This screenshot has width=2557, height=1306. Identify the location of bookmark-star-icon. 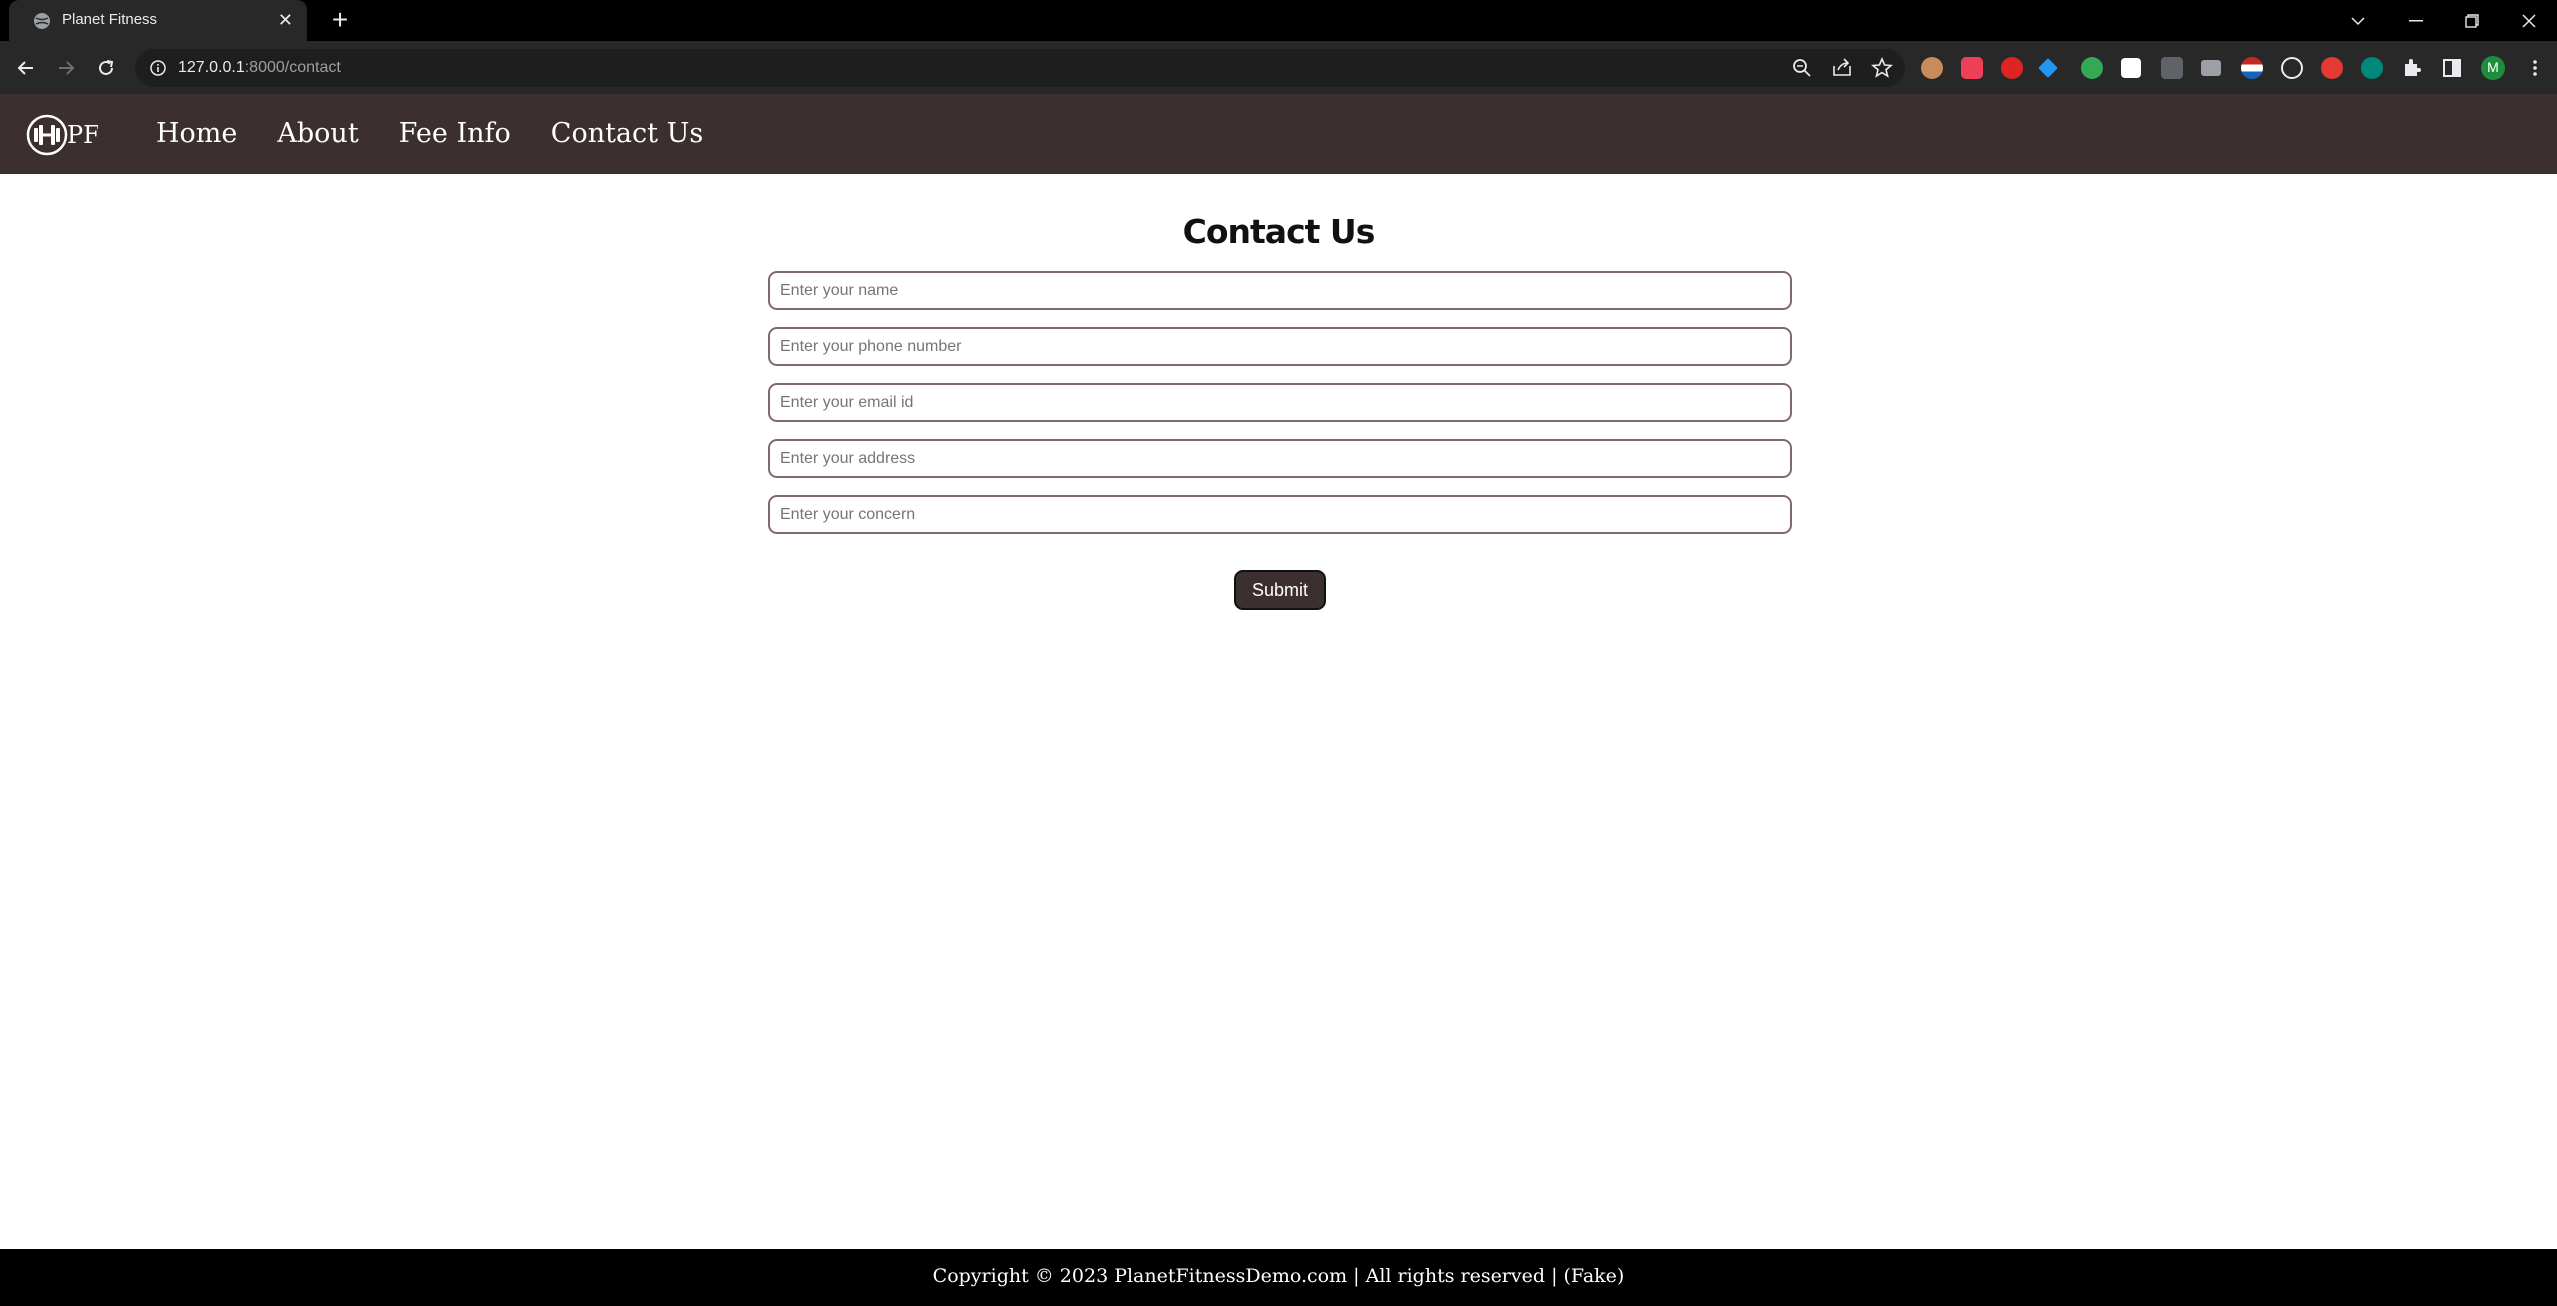
(1882, 68).